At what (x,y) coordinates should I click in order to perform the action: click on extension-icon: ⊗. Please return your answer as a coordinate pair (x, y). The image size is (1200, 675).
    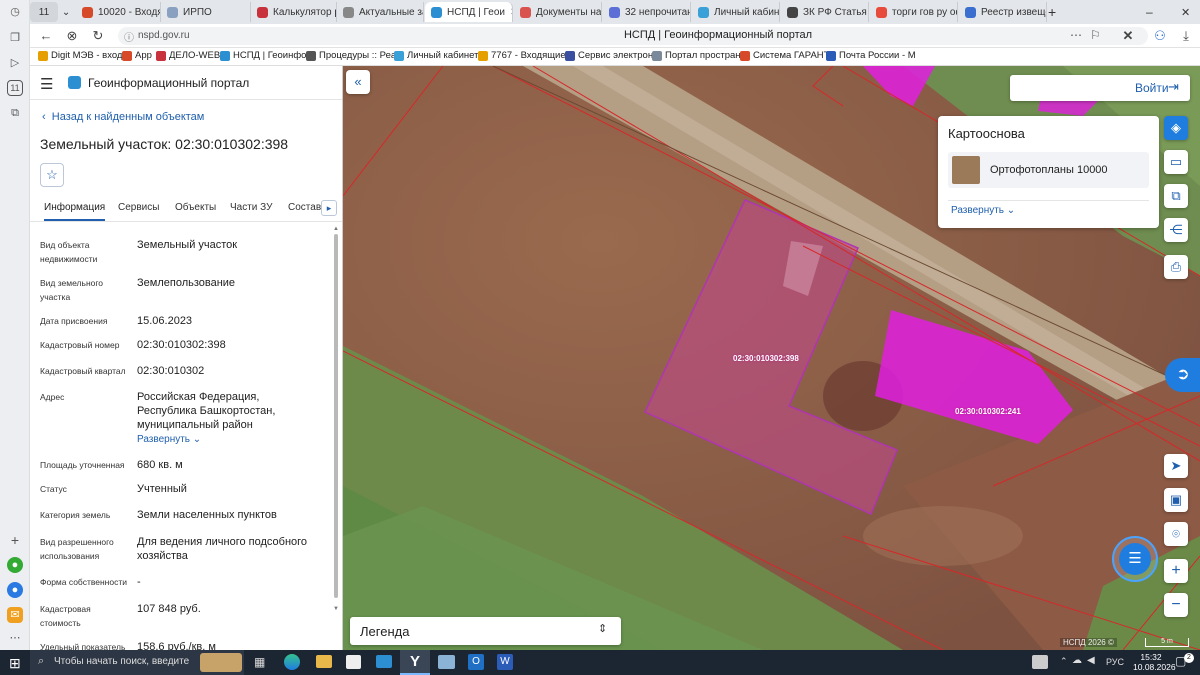
    Looking at the image, I should click on (72, 36).